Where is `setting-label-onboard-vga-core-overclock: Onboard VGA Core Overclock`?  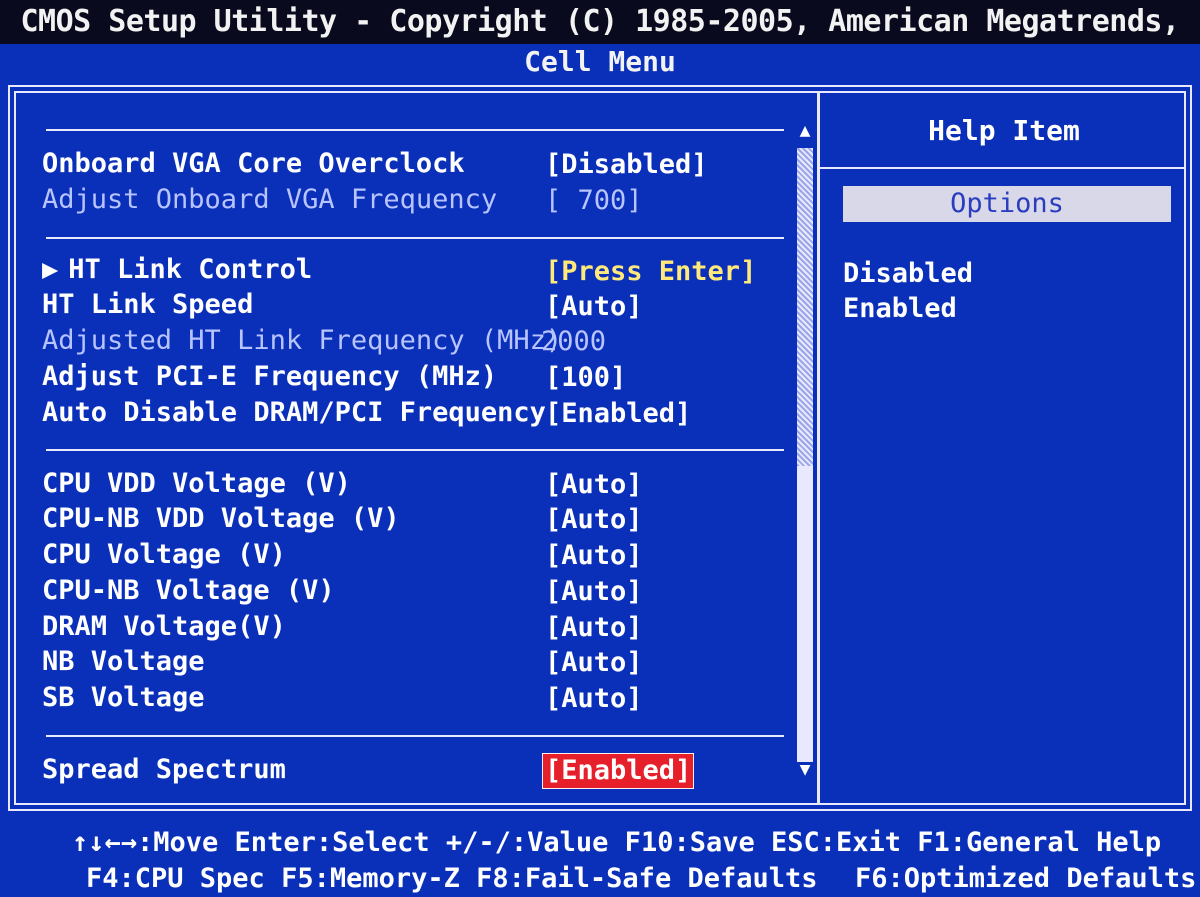 setting-label-onboard-vga-core-overclock: Onboard VGA Core Overclock is located at coordinates (253, 164).